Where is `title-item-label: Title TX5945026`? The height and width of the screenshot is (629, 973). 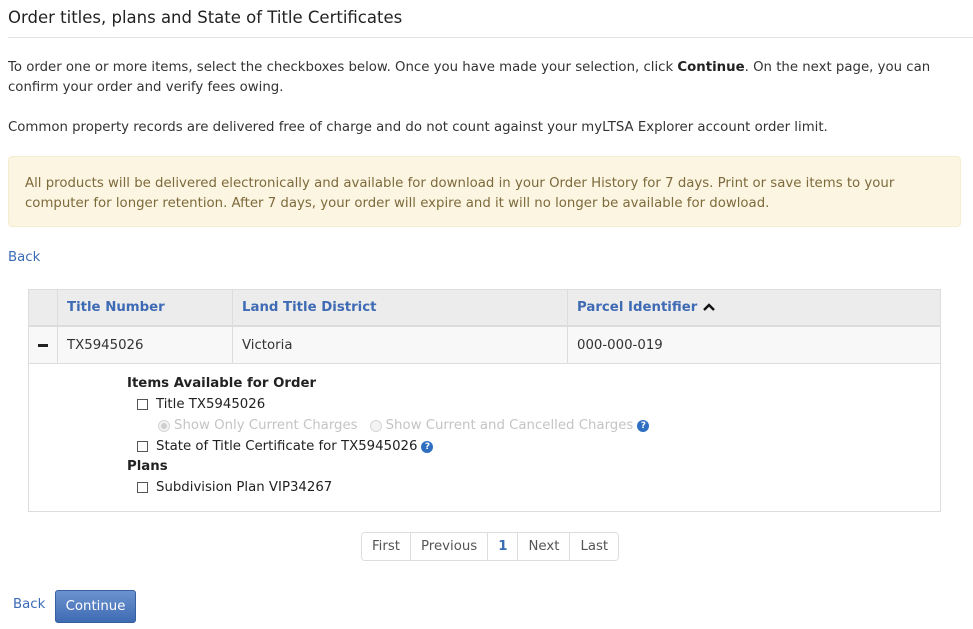
title-item-label: Title TX5945026 is located at coordinates (211, 404).